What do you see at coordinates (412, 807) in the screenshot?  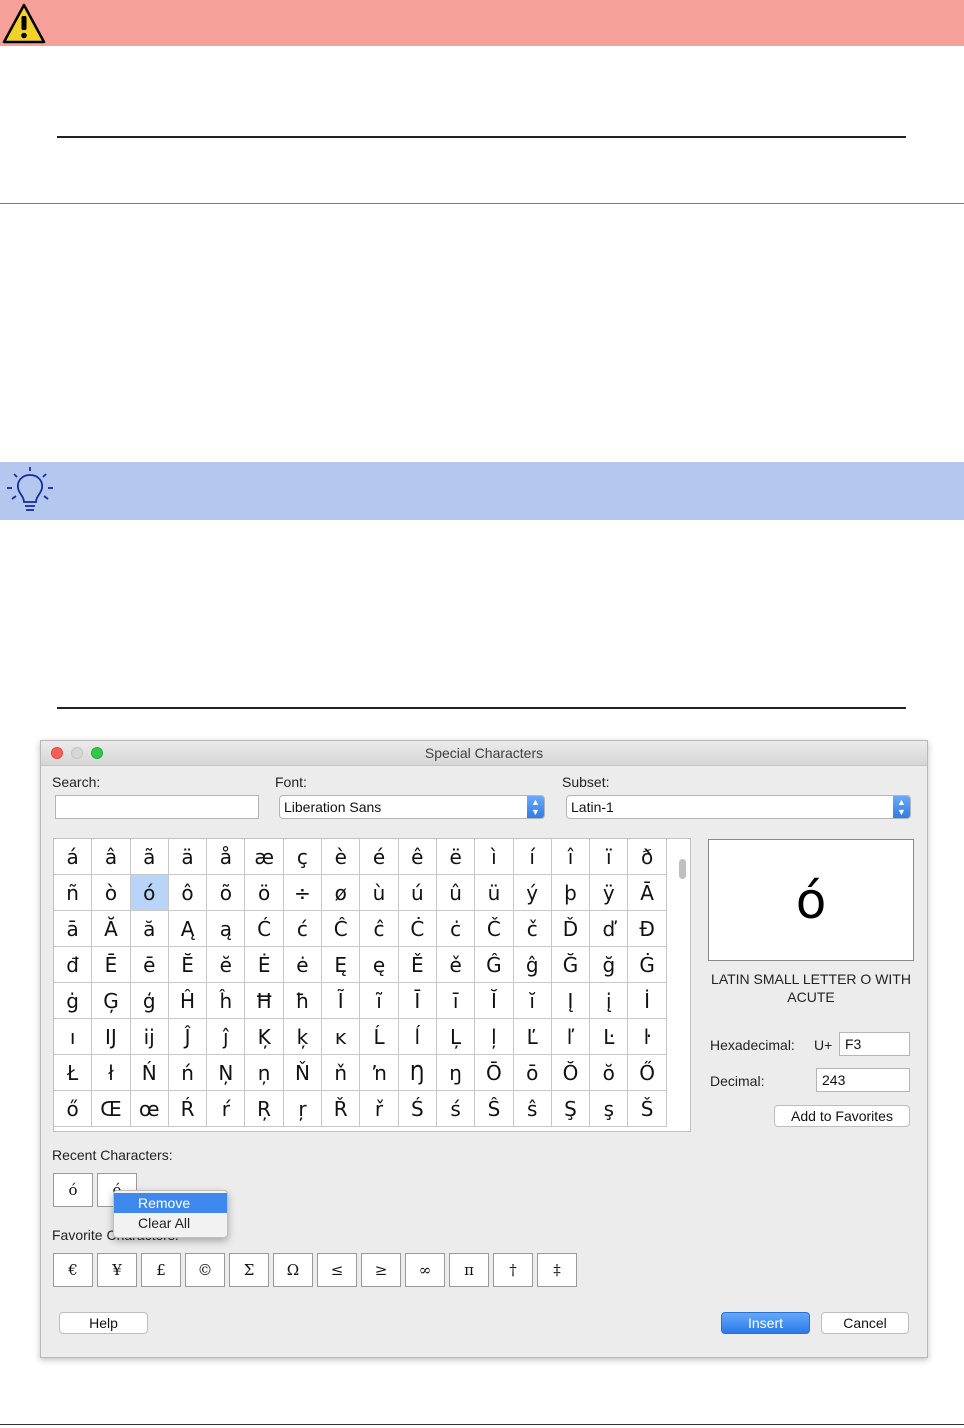 I see `font-select: Liberation Sans ▲ ▼` at bounding box center [412, 807].